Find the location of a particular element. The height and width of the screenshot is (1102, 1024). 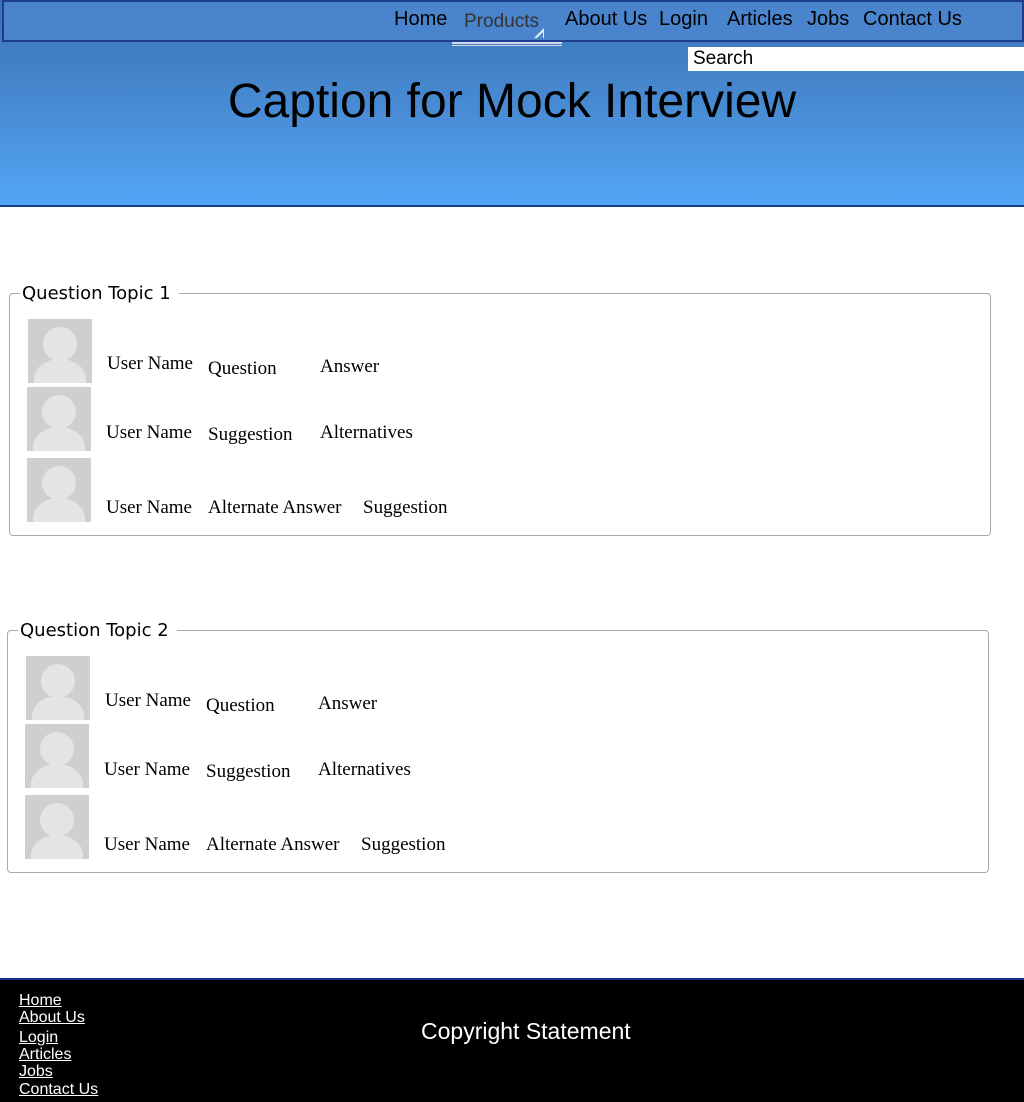

search-input is located at coordinates (856, 59).